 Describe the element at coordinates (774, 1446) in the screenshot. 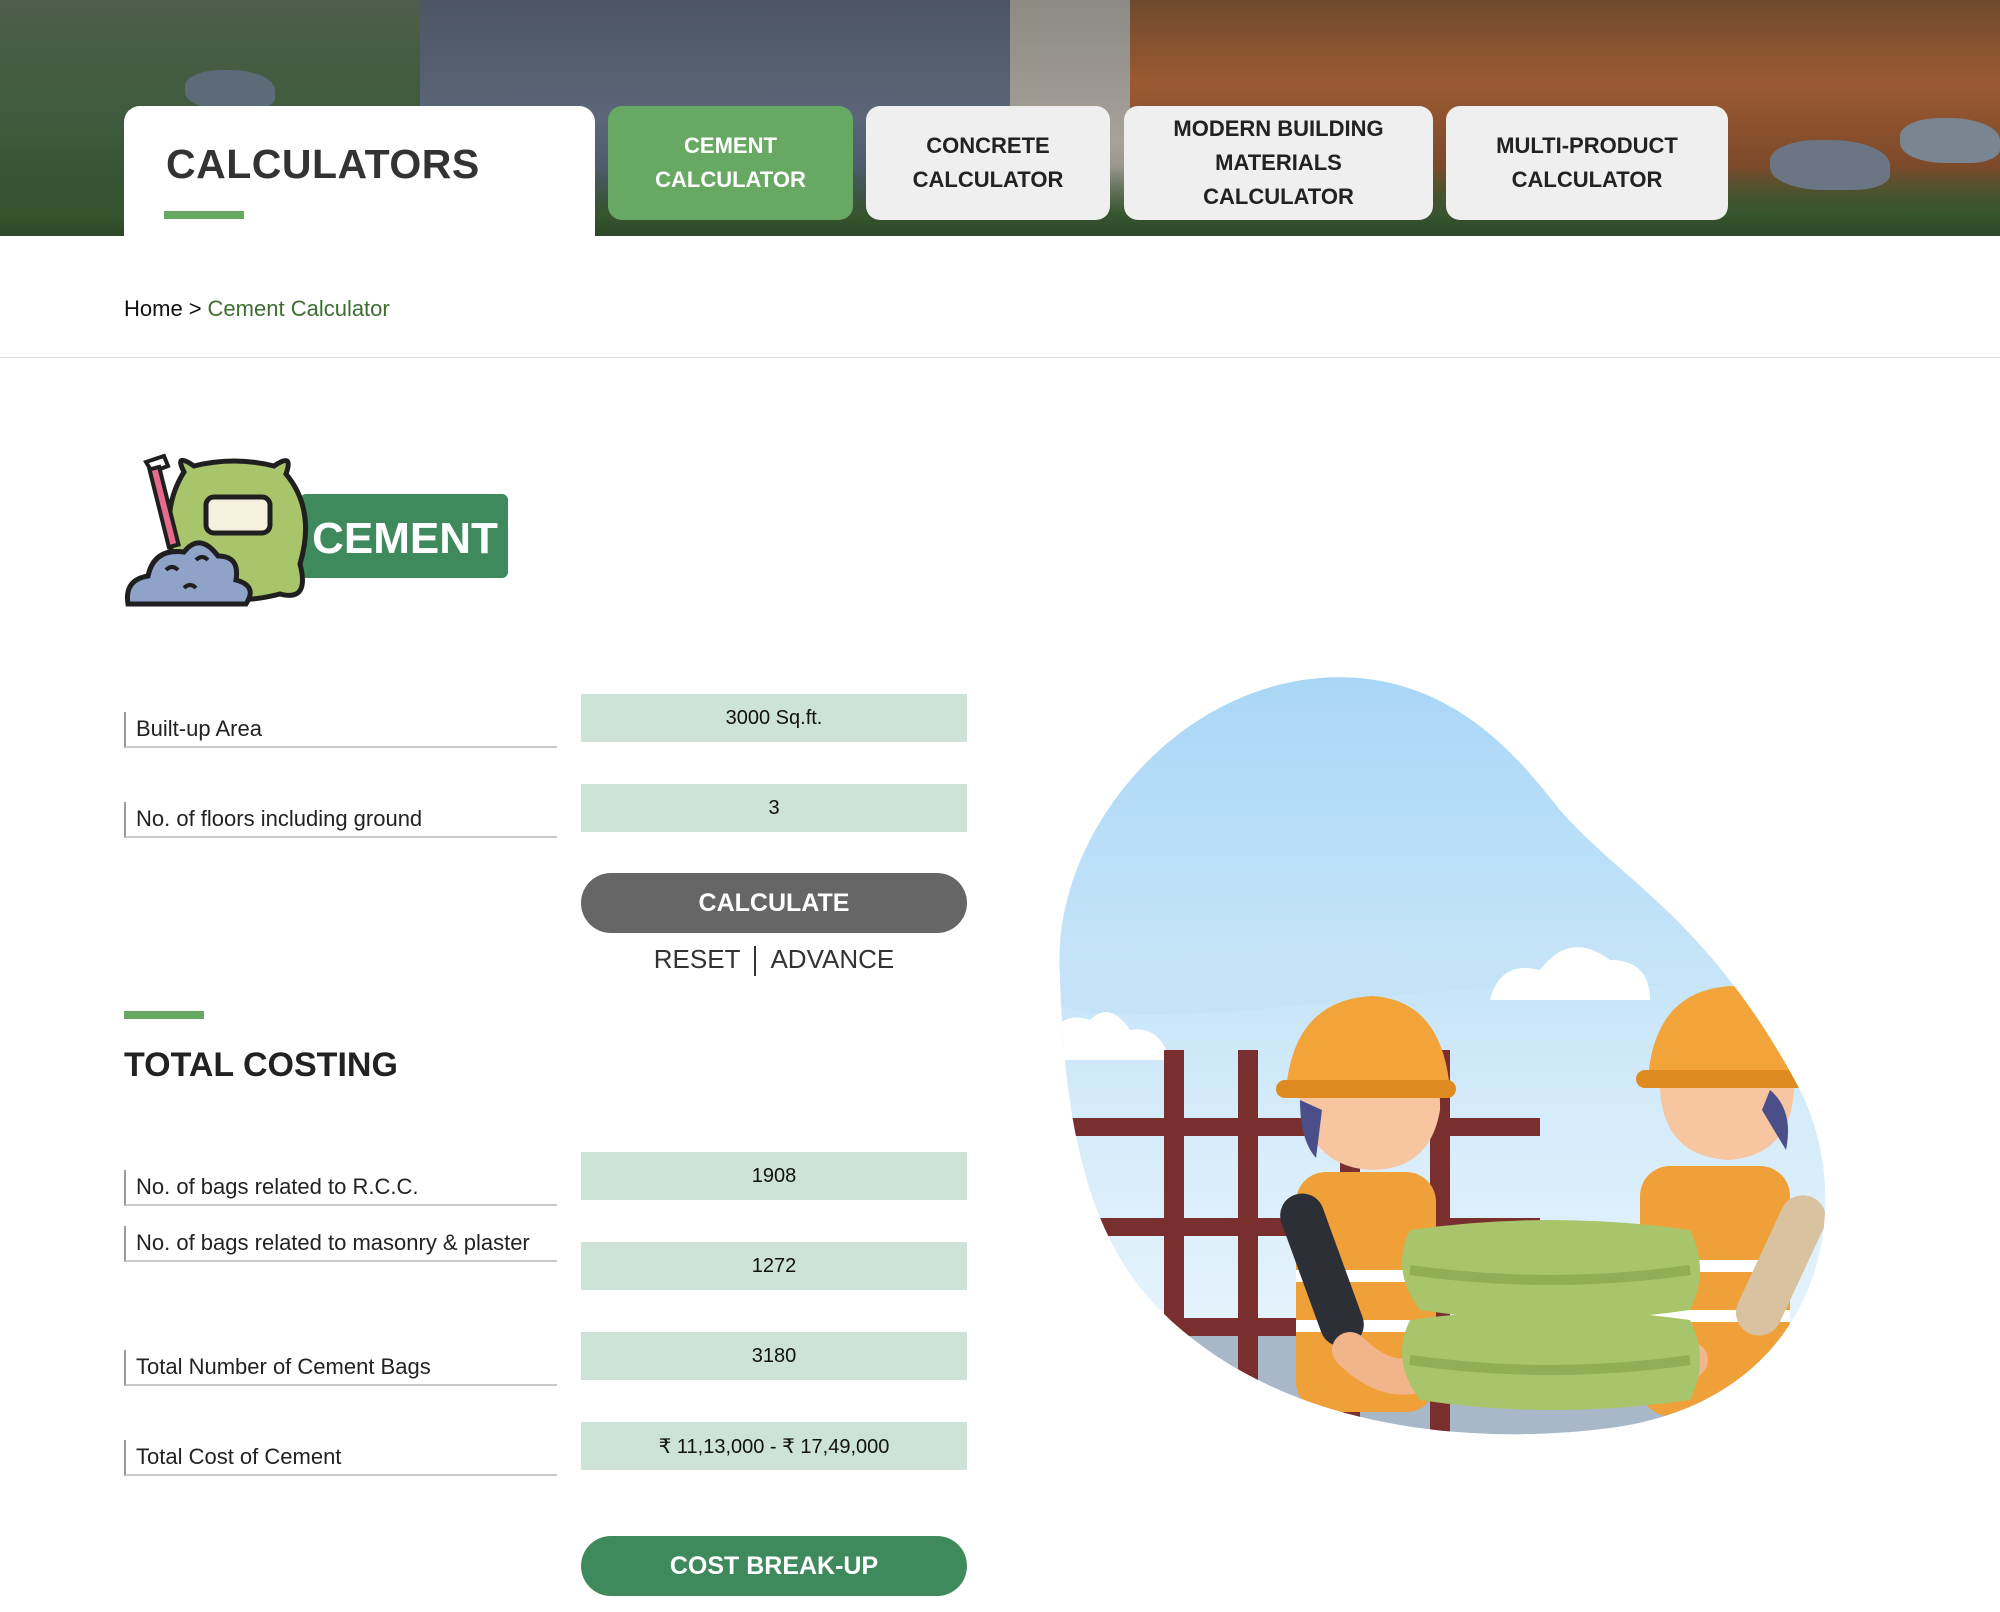

I see `total-cost-value: ₹ 11,13,000 - ₹ 17,49,000` at that location.